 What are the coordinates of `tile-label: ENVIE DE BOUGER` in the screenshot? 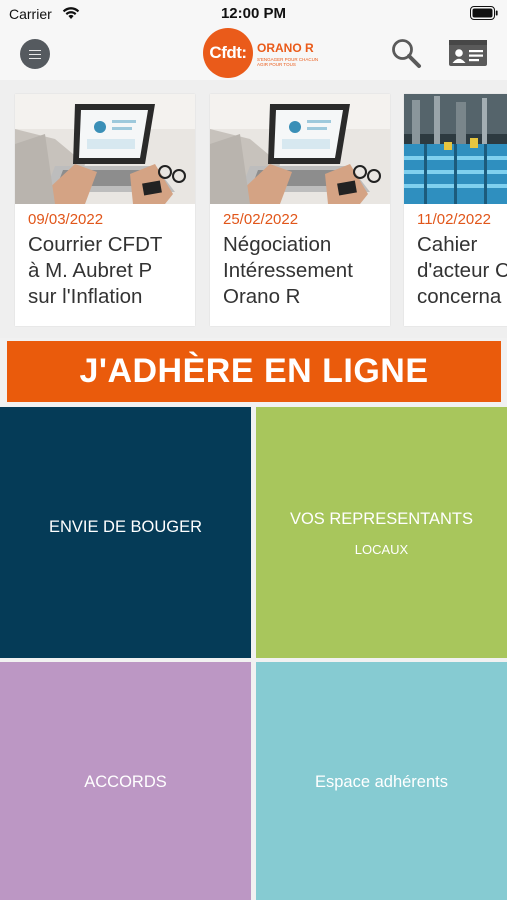 It's located at (125, 527).